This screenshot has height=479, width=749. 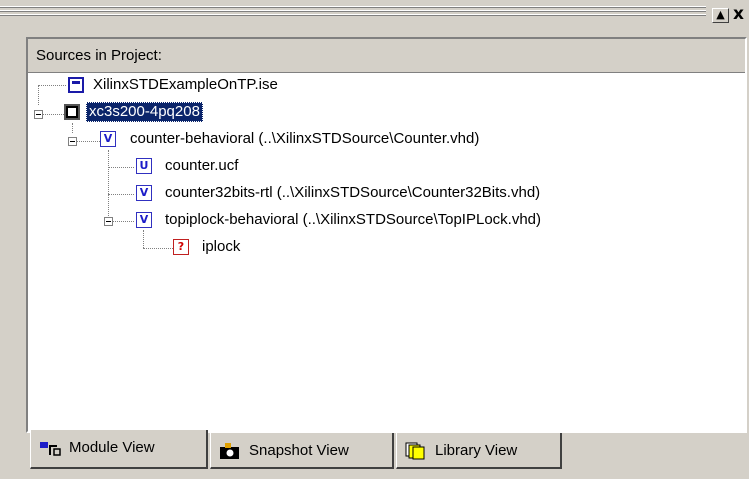 I want to click on tree-item-label: xc3s200-4pq208, so click(x=144, y=112).